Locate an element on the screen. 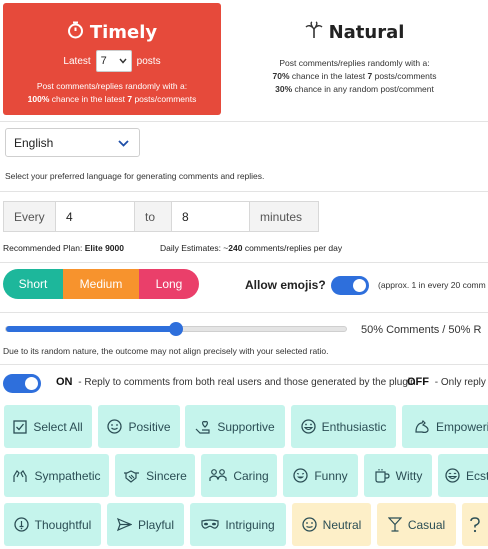  plan-name: Elite 9000 is located at coordinates (104, 248).